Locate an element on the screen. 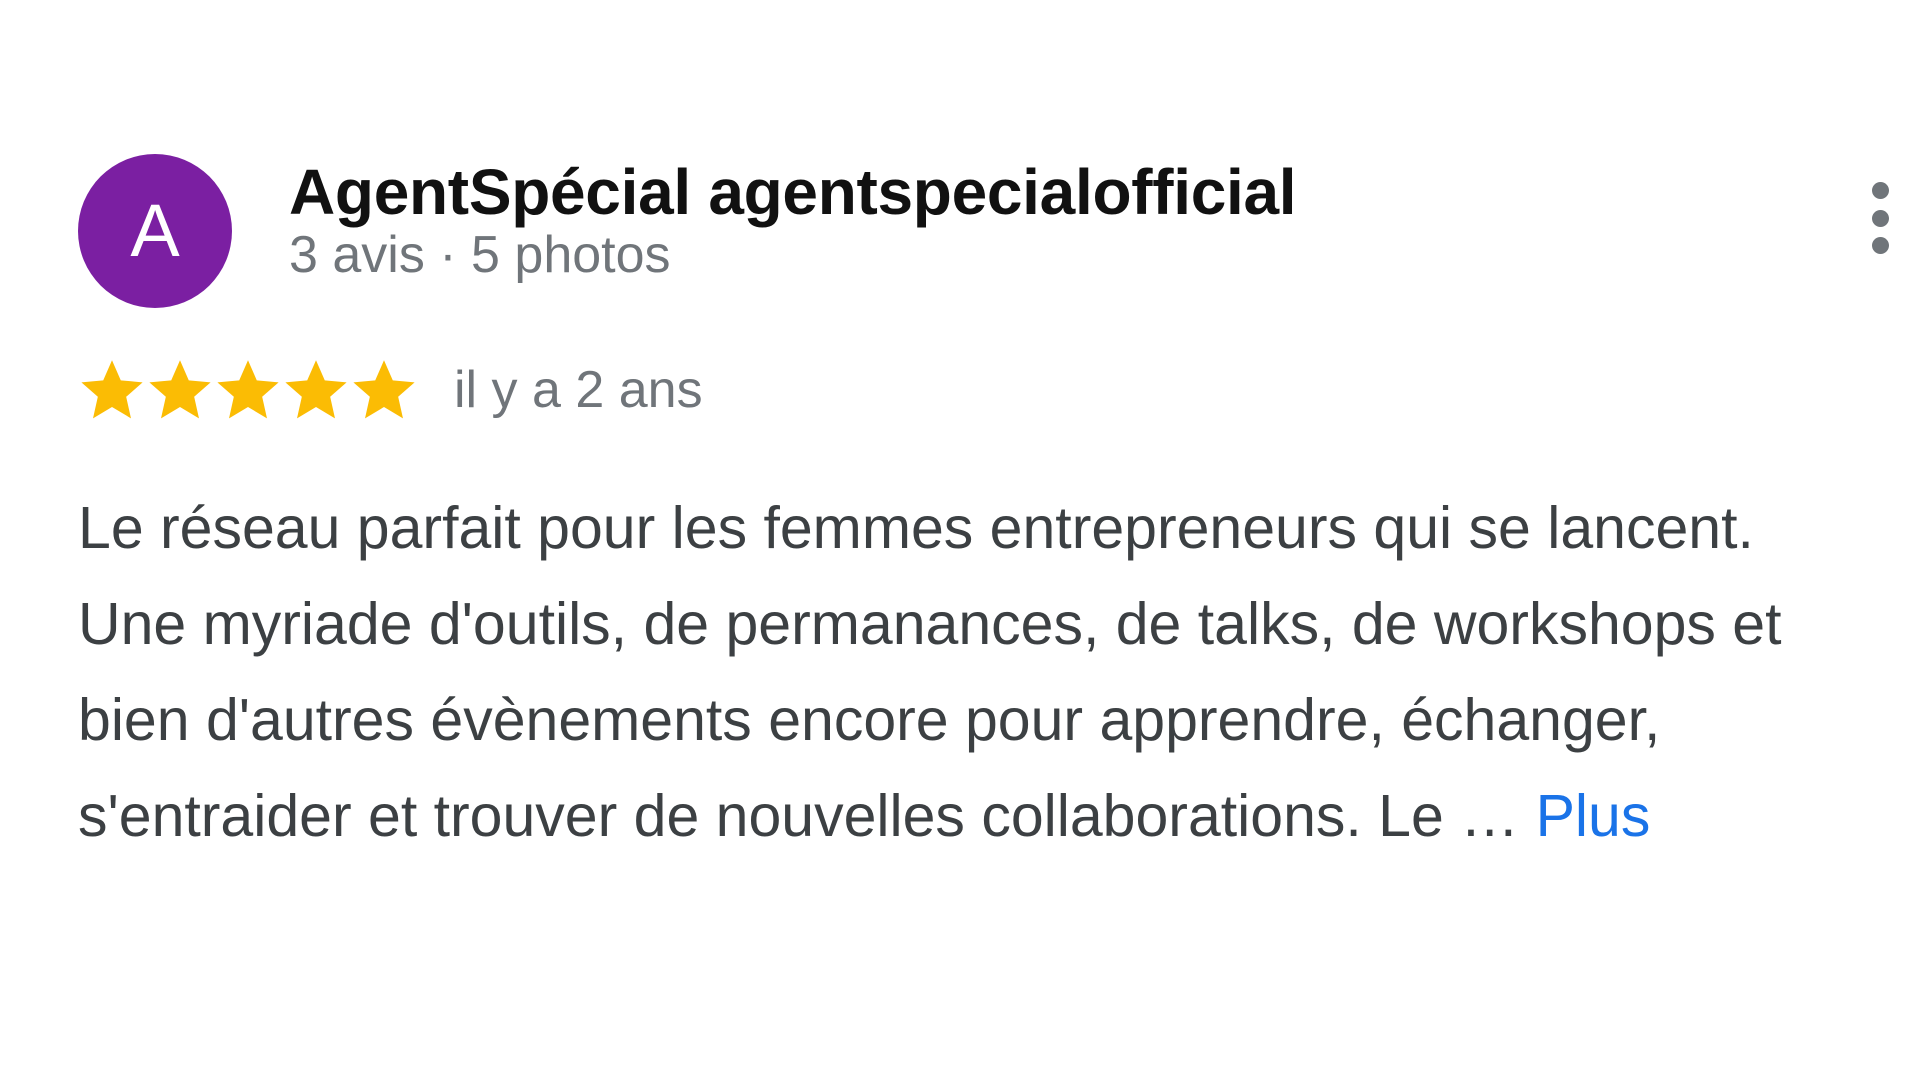 The height and width of the screenshot is (1080, 1920). star-rating is located at coordinates (248, 390).